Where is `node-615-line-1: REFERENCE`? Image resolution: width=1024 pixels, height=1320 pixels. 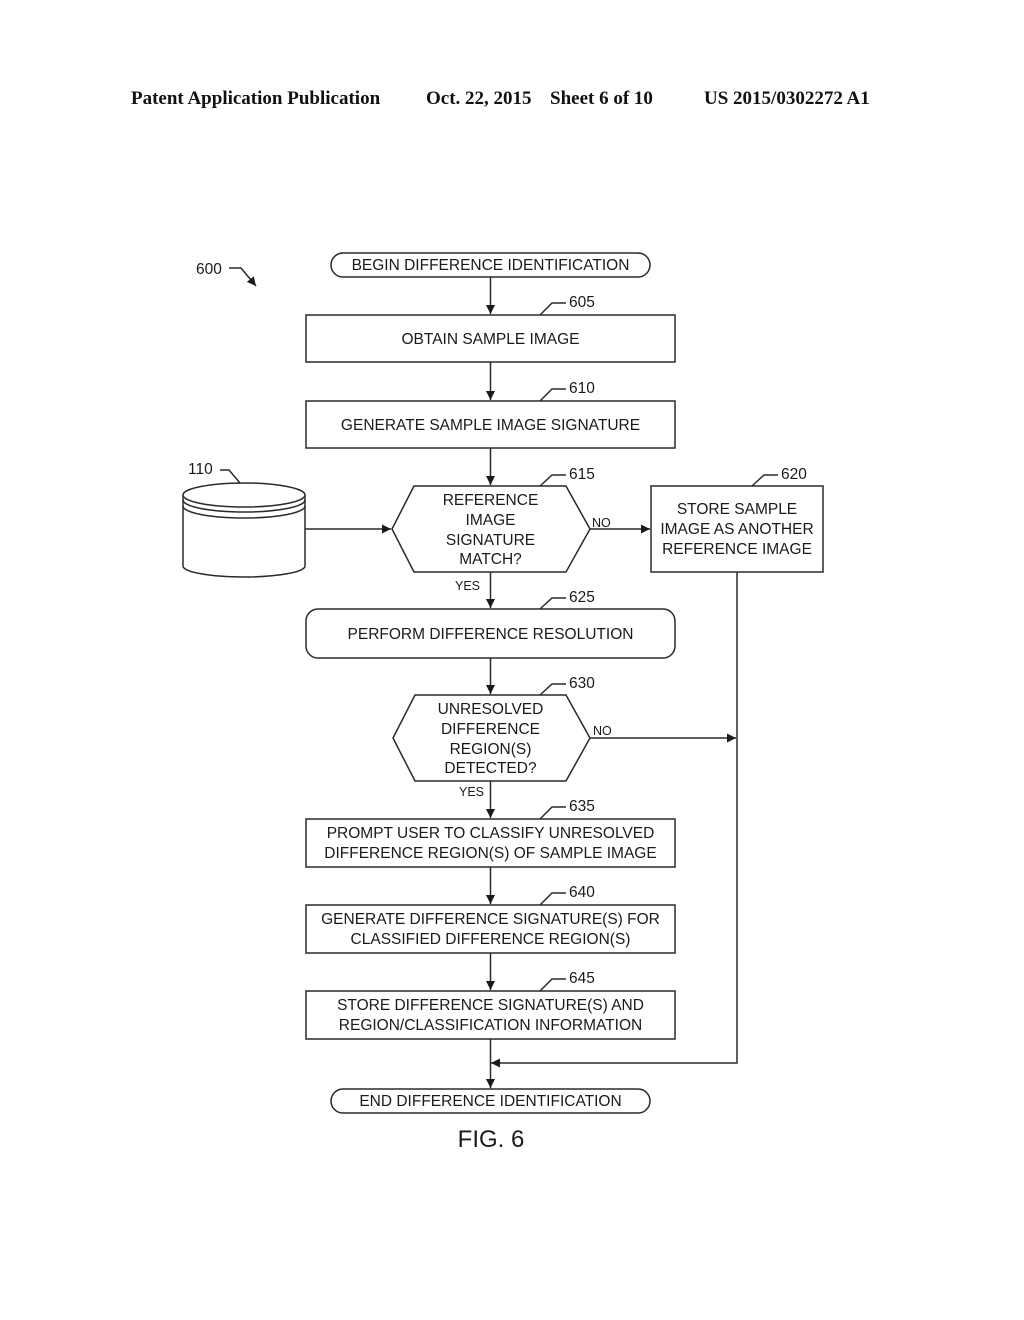
node-615-line-1: REFERENCE is located at coordinates (491, 500).